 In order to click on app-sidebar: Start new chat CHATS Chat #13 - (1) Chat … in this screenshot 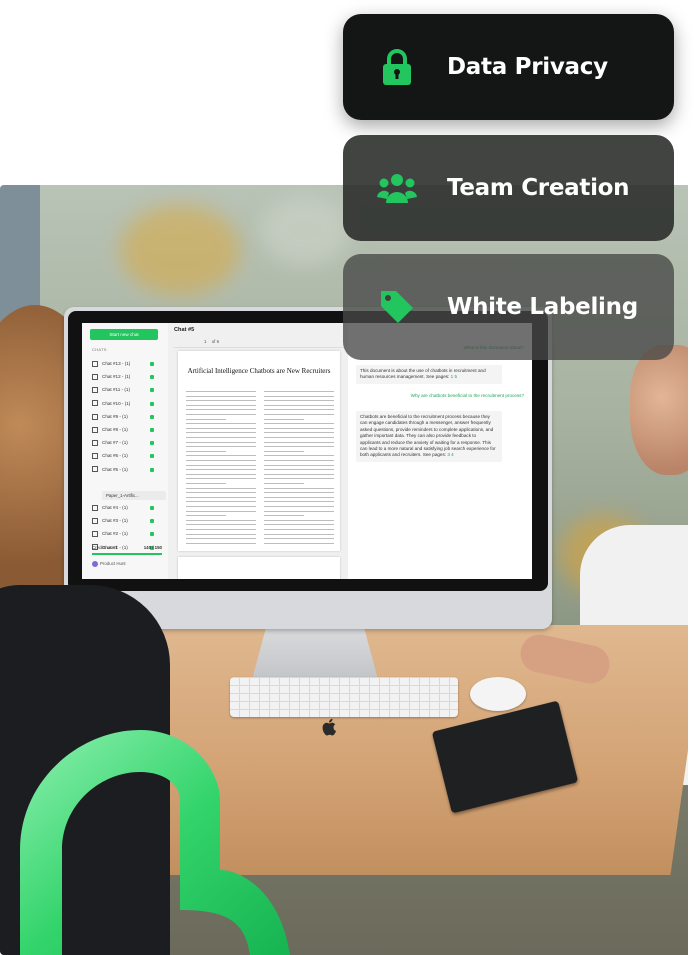, I will do `click(125, 451)`.